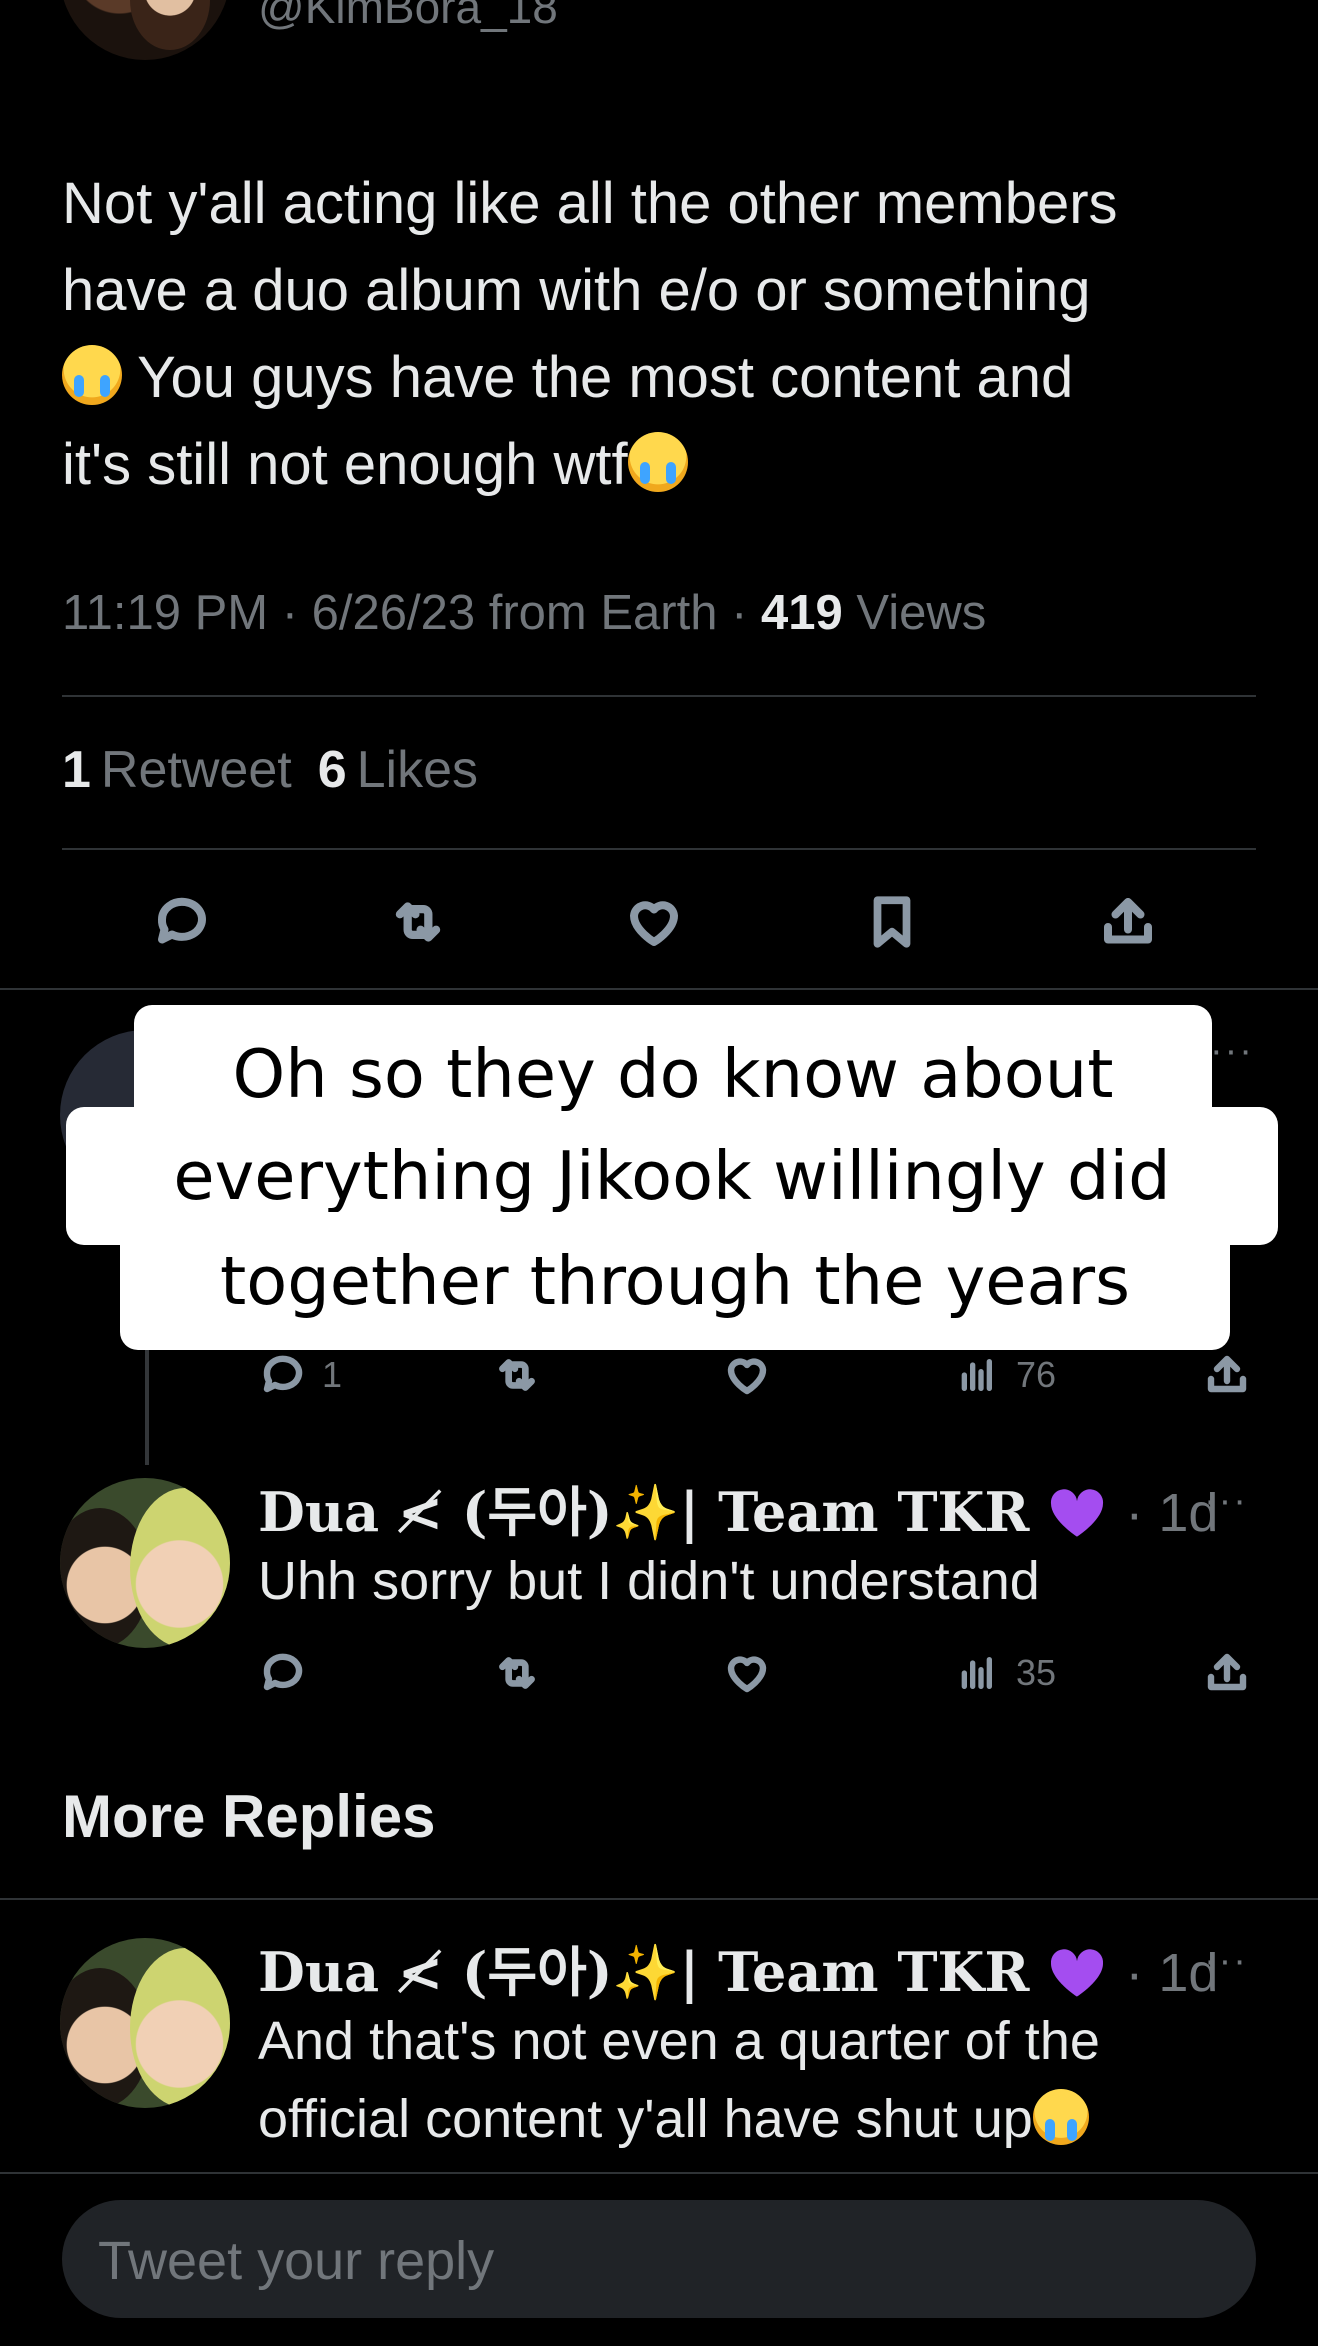  What do you see at coordinates (177, 770) in the screenshot?
I see `retweets-stat: 1 Retweet` at bounding box center [177, 770].